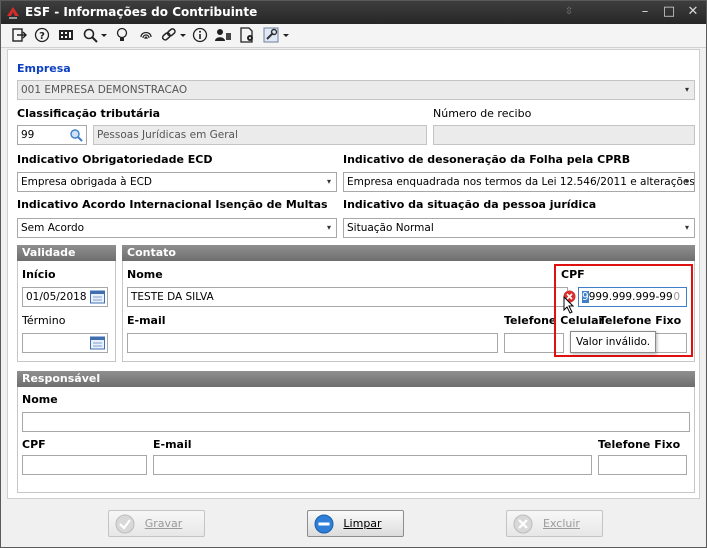  What do you see at coordinates (390, 228) in the screenshot?
I see `situacao-value: Situação Normal` at bounding box center [390, 228].